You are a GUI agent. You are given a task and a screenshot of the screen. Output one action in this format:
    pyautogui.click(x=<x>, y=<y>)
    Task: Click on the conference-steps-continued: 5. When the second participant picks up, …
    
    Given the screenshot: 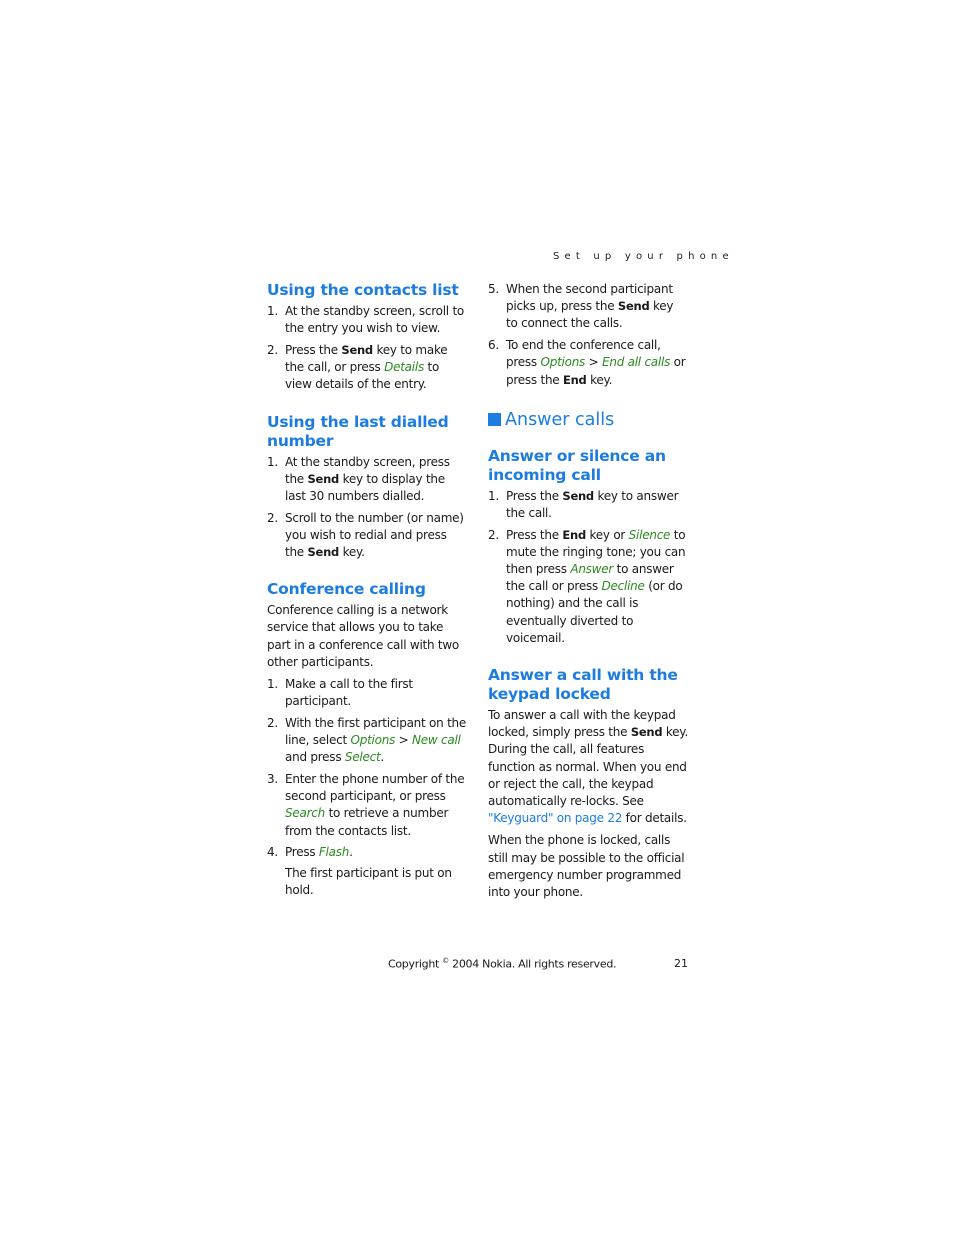 What is the action you would take?
    pyautogui.click(x=588, y=335)
    